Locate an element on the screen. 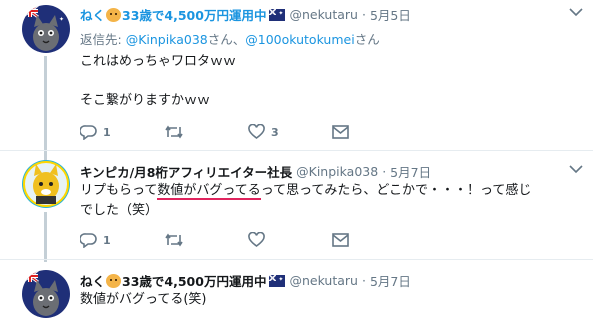 The image size is (593, 326). avatar: ✦ is located at coordinates (46, 29).